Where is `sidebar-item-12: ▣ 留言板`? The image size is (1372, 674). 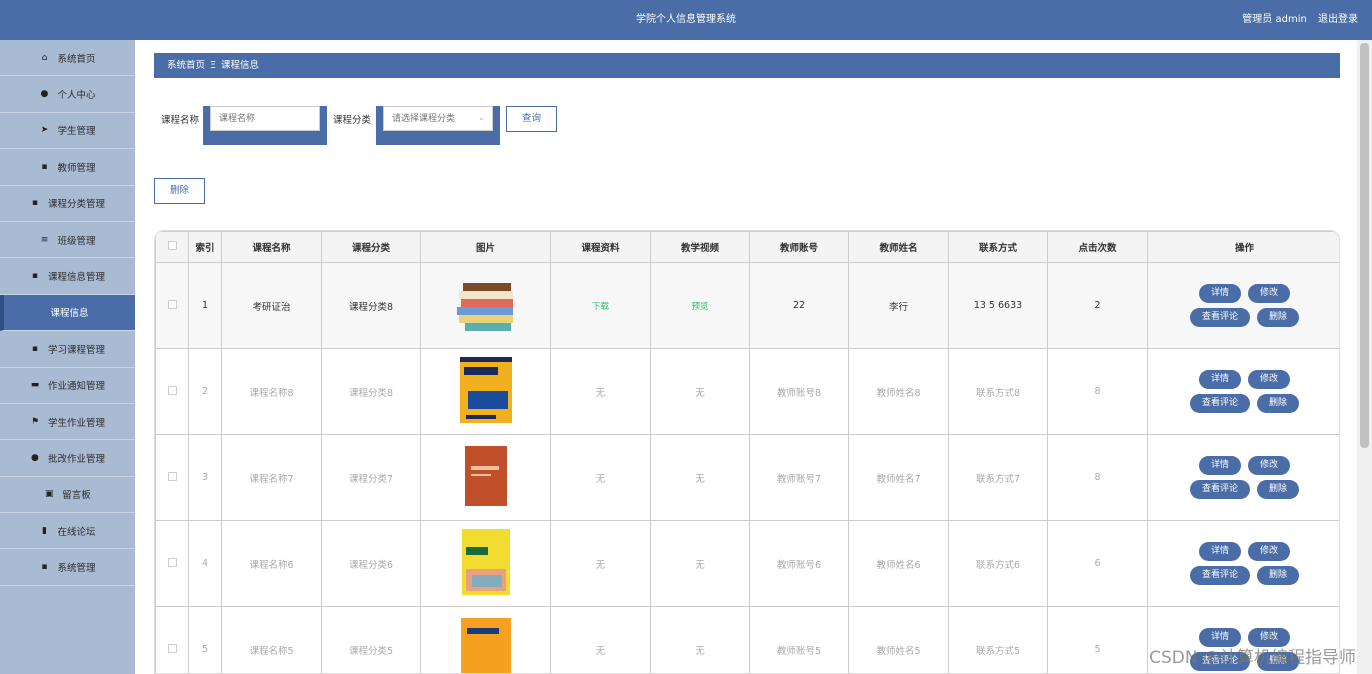 sidebar-item-12: ▣ 留言板 is located at coordinates (67, 495).